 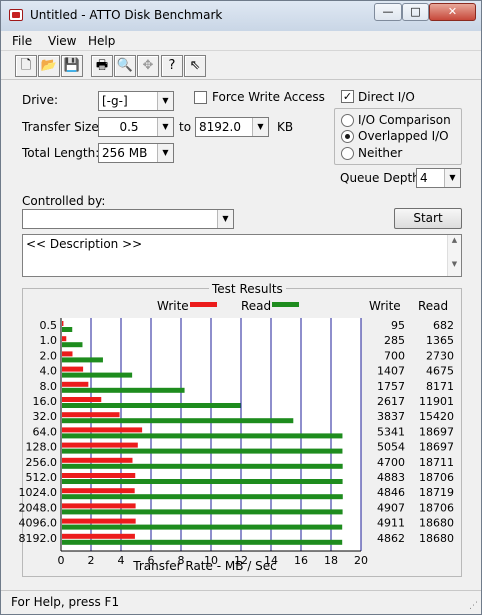 What do you see at coordinates (454, 240) in the screenshot?
I see `scroll-up-icon: ▲` at bounding box center [454, 240].